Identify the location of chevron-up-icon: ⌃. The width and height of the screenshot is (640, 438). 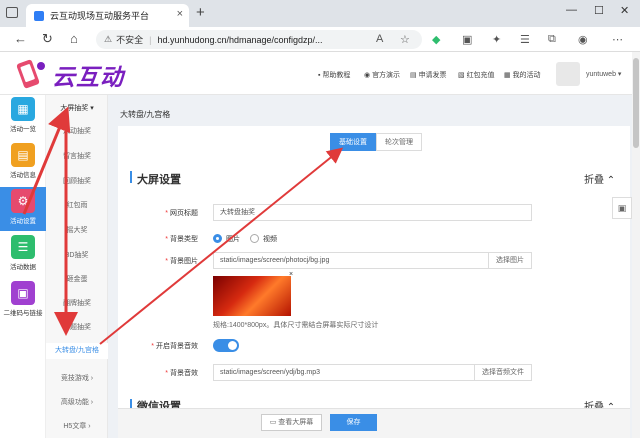
(611, 180).